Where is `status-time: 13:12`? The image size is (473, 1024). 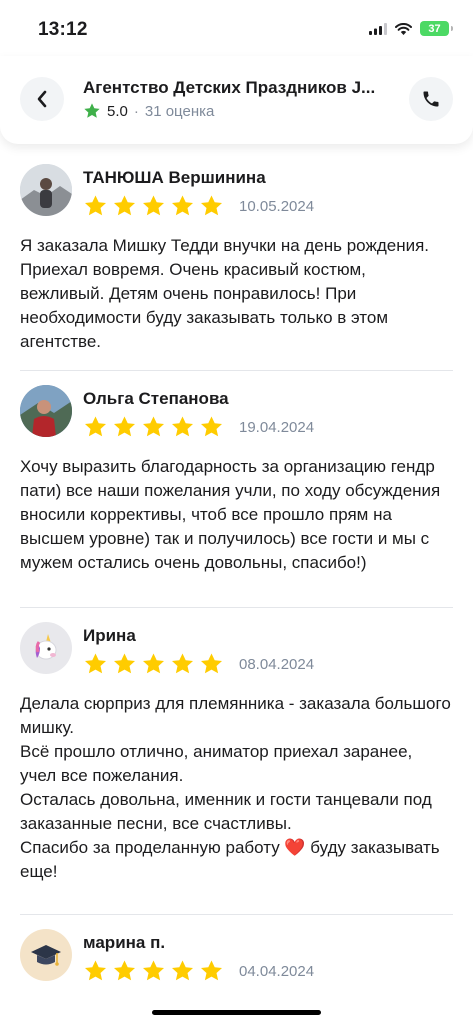 status-time: 13:12 is located at coordinates (63, 29).